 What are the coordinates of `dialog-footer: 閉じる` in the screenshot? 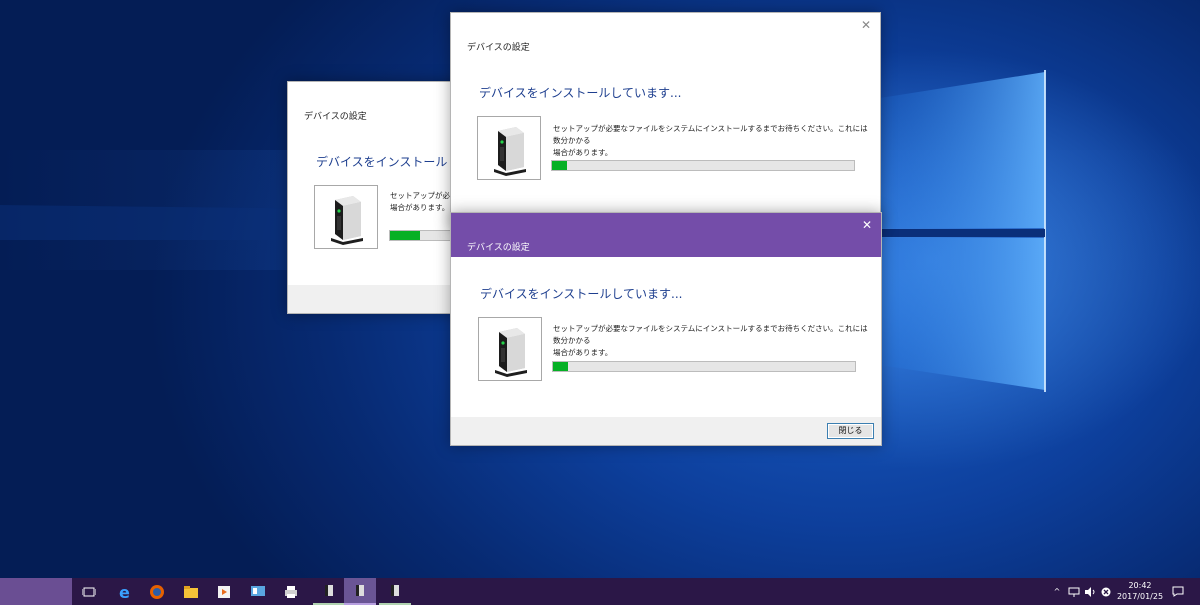 It's located at (666, 431).